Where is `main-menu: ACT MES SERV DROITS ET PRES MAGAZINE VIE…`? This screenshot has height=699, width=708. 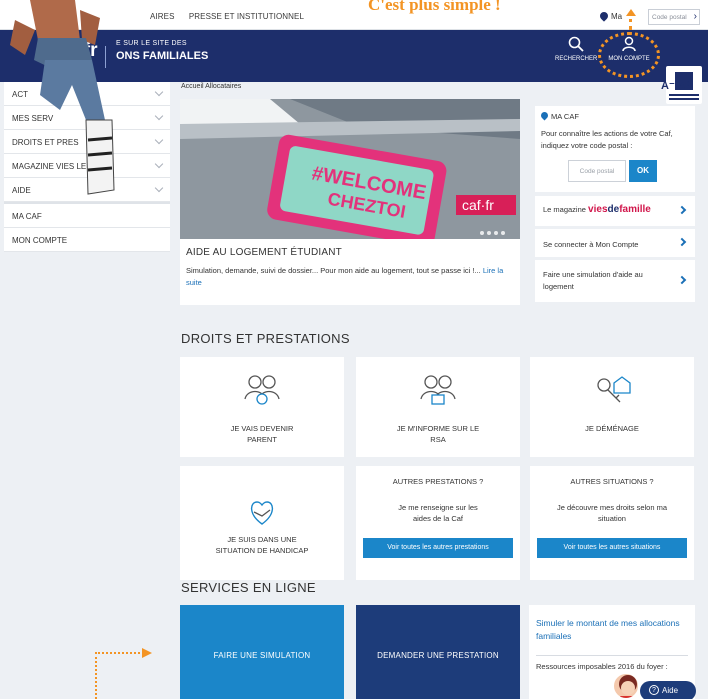
main-menu: ACT MES SERV DROITS ET PRES MAGAZINE VIE… is located at coordinates (87, 167).